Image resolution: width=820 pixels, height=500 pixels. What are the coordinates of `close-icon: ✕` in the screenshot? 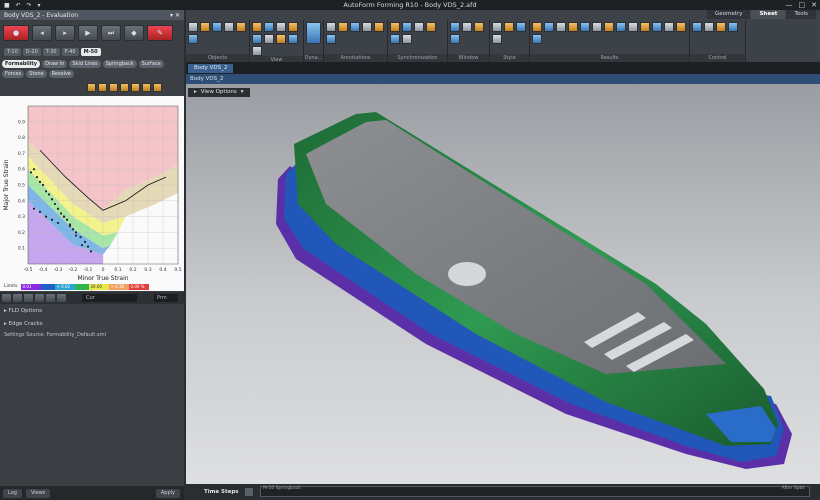 It's located at (814, 5).